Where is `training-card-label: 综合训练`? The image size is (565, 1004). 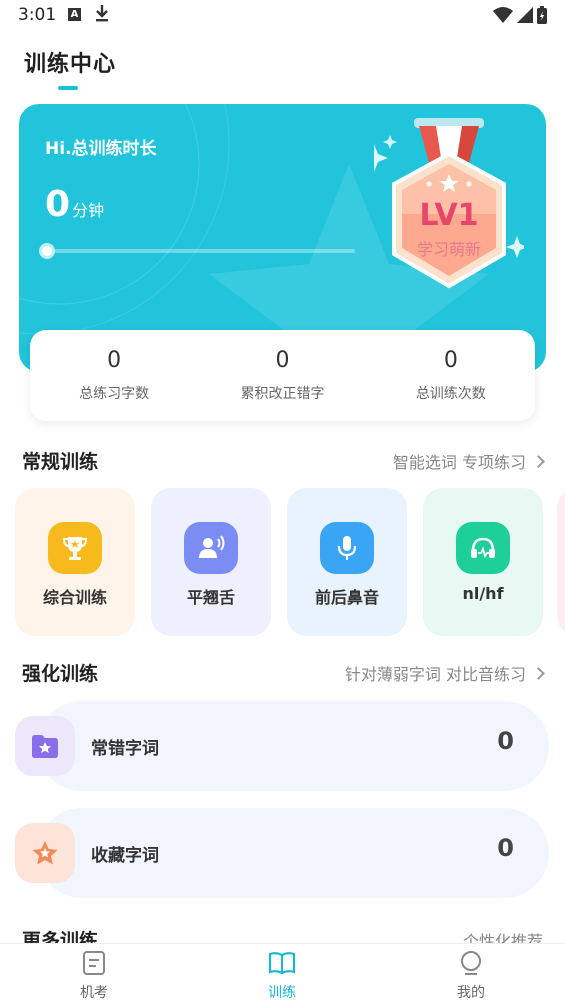
training-card-label: 综合训练 is located at coordinates (74, 597).